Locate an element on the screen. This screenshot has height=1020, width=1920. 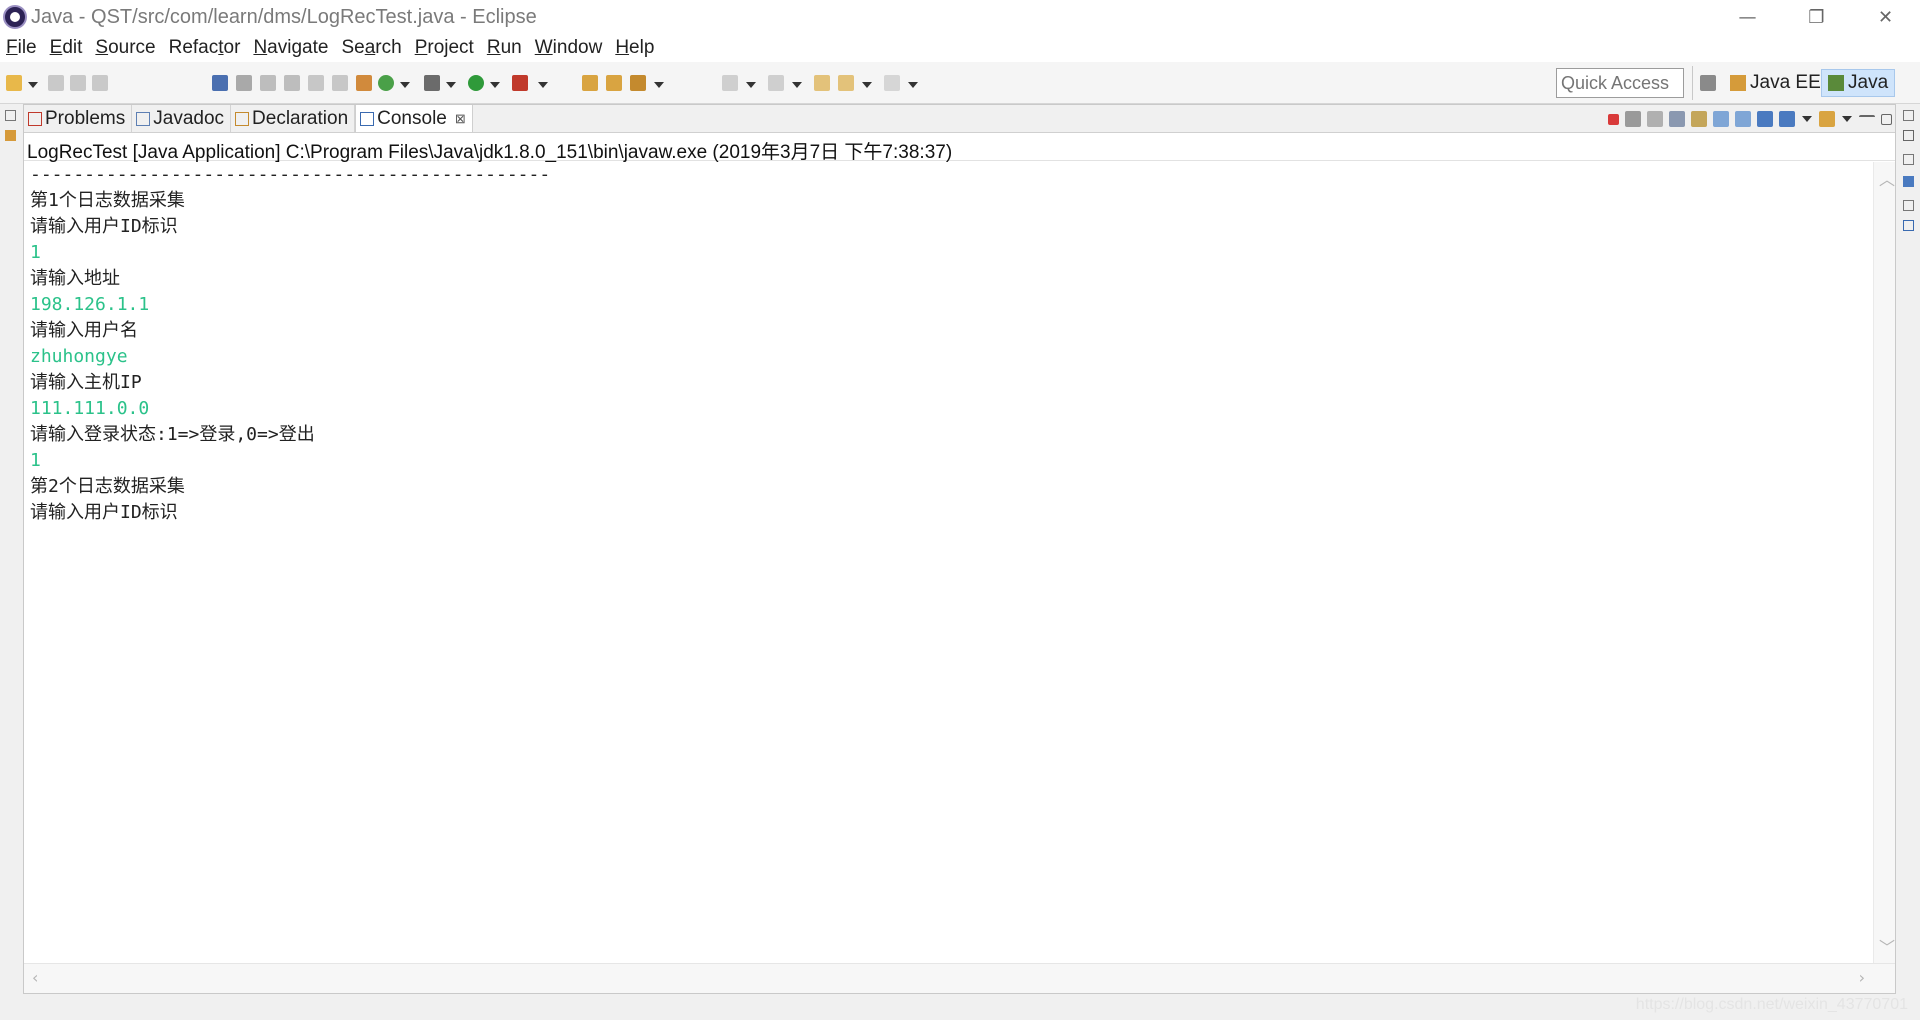
clear-console-icon is located at coordinates (1677, 119).